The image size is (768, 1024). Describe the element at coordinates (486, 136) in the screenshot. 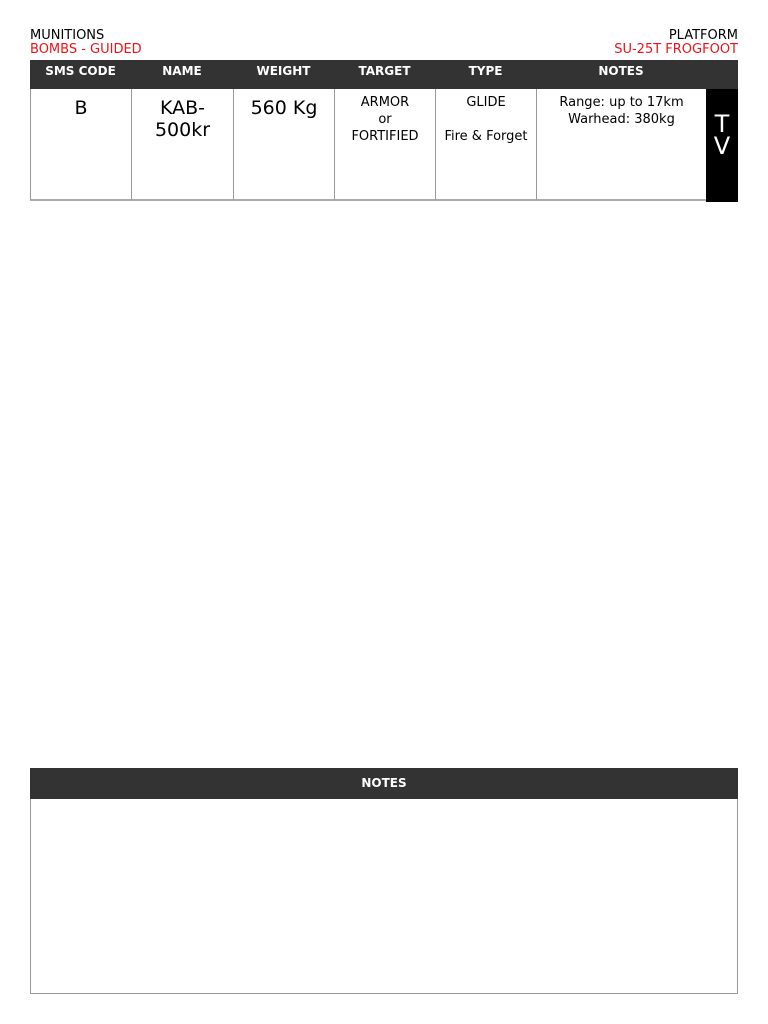

I see `type-line2: Fire & Forget` at that location.